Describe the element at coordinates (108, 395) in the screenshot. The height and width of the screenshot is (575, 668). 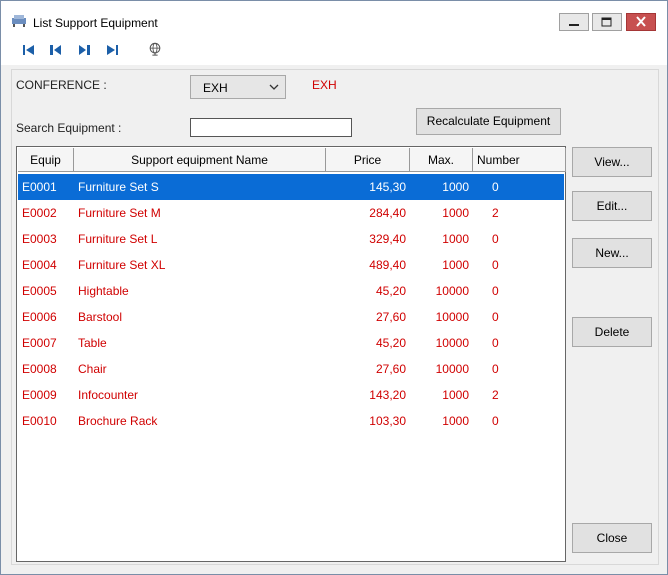
I see `cell-name: Infocounter` at that location.